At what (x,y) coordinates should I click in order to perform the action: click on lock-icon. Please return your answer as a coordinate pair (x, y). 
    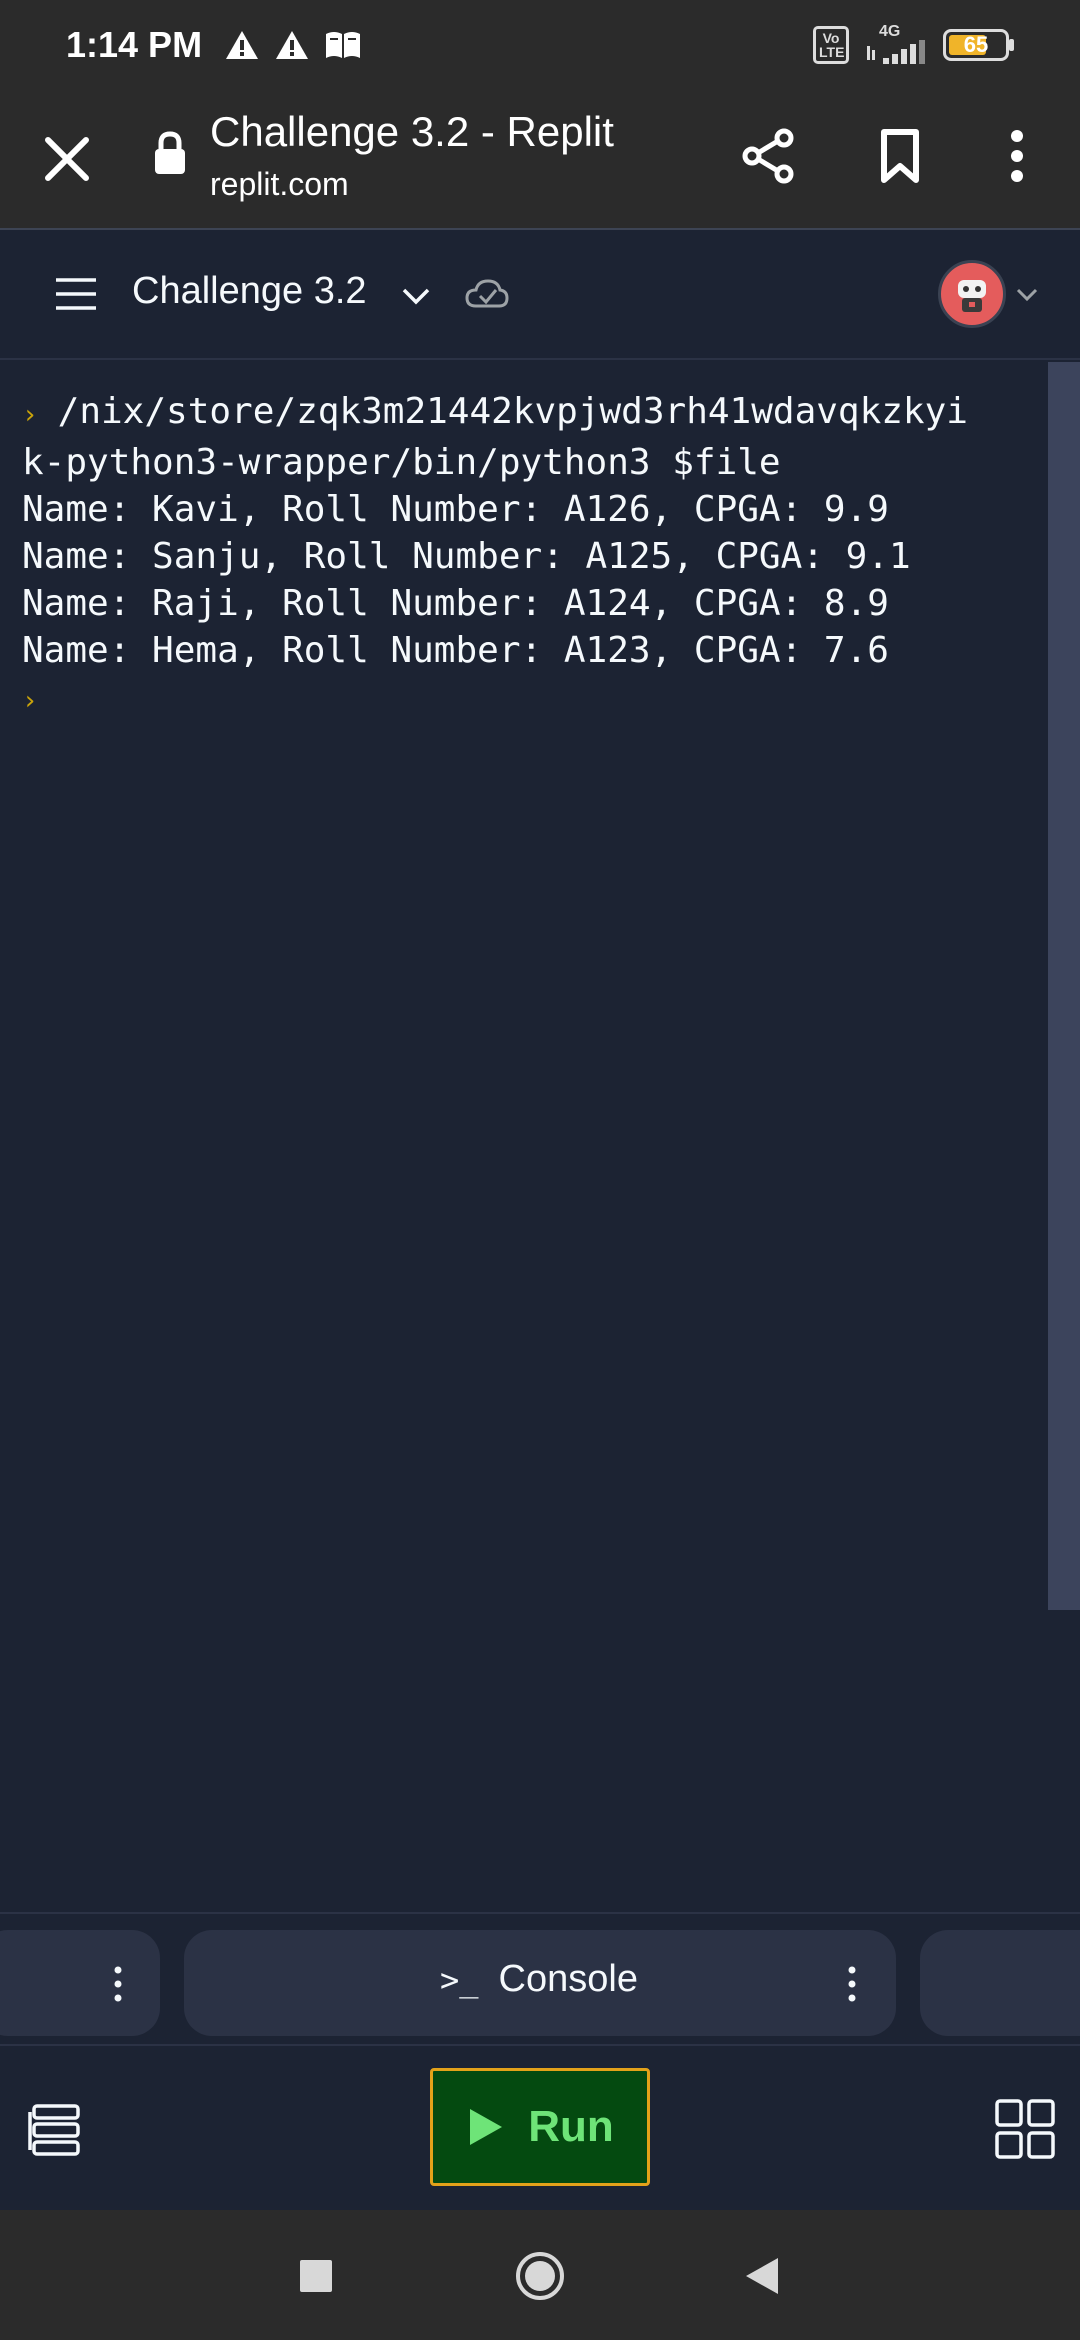
    Looking at the image, I should click on (170, 152).